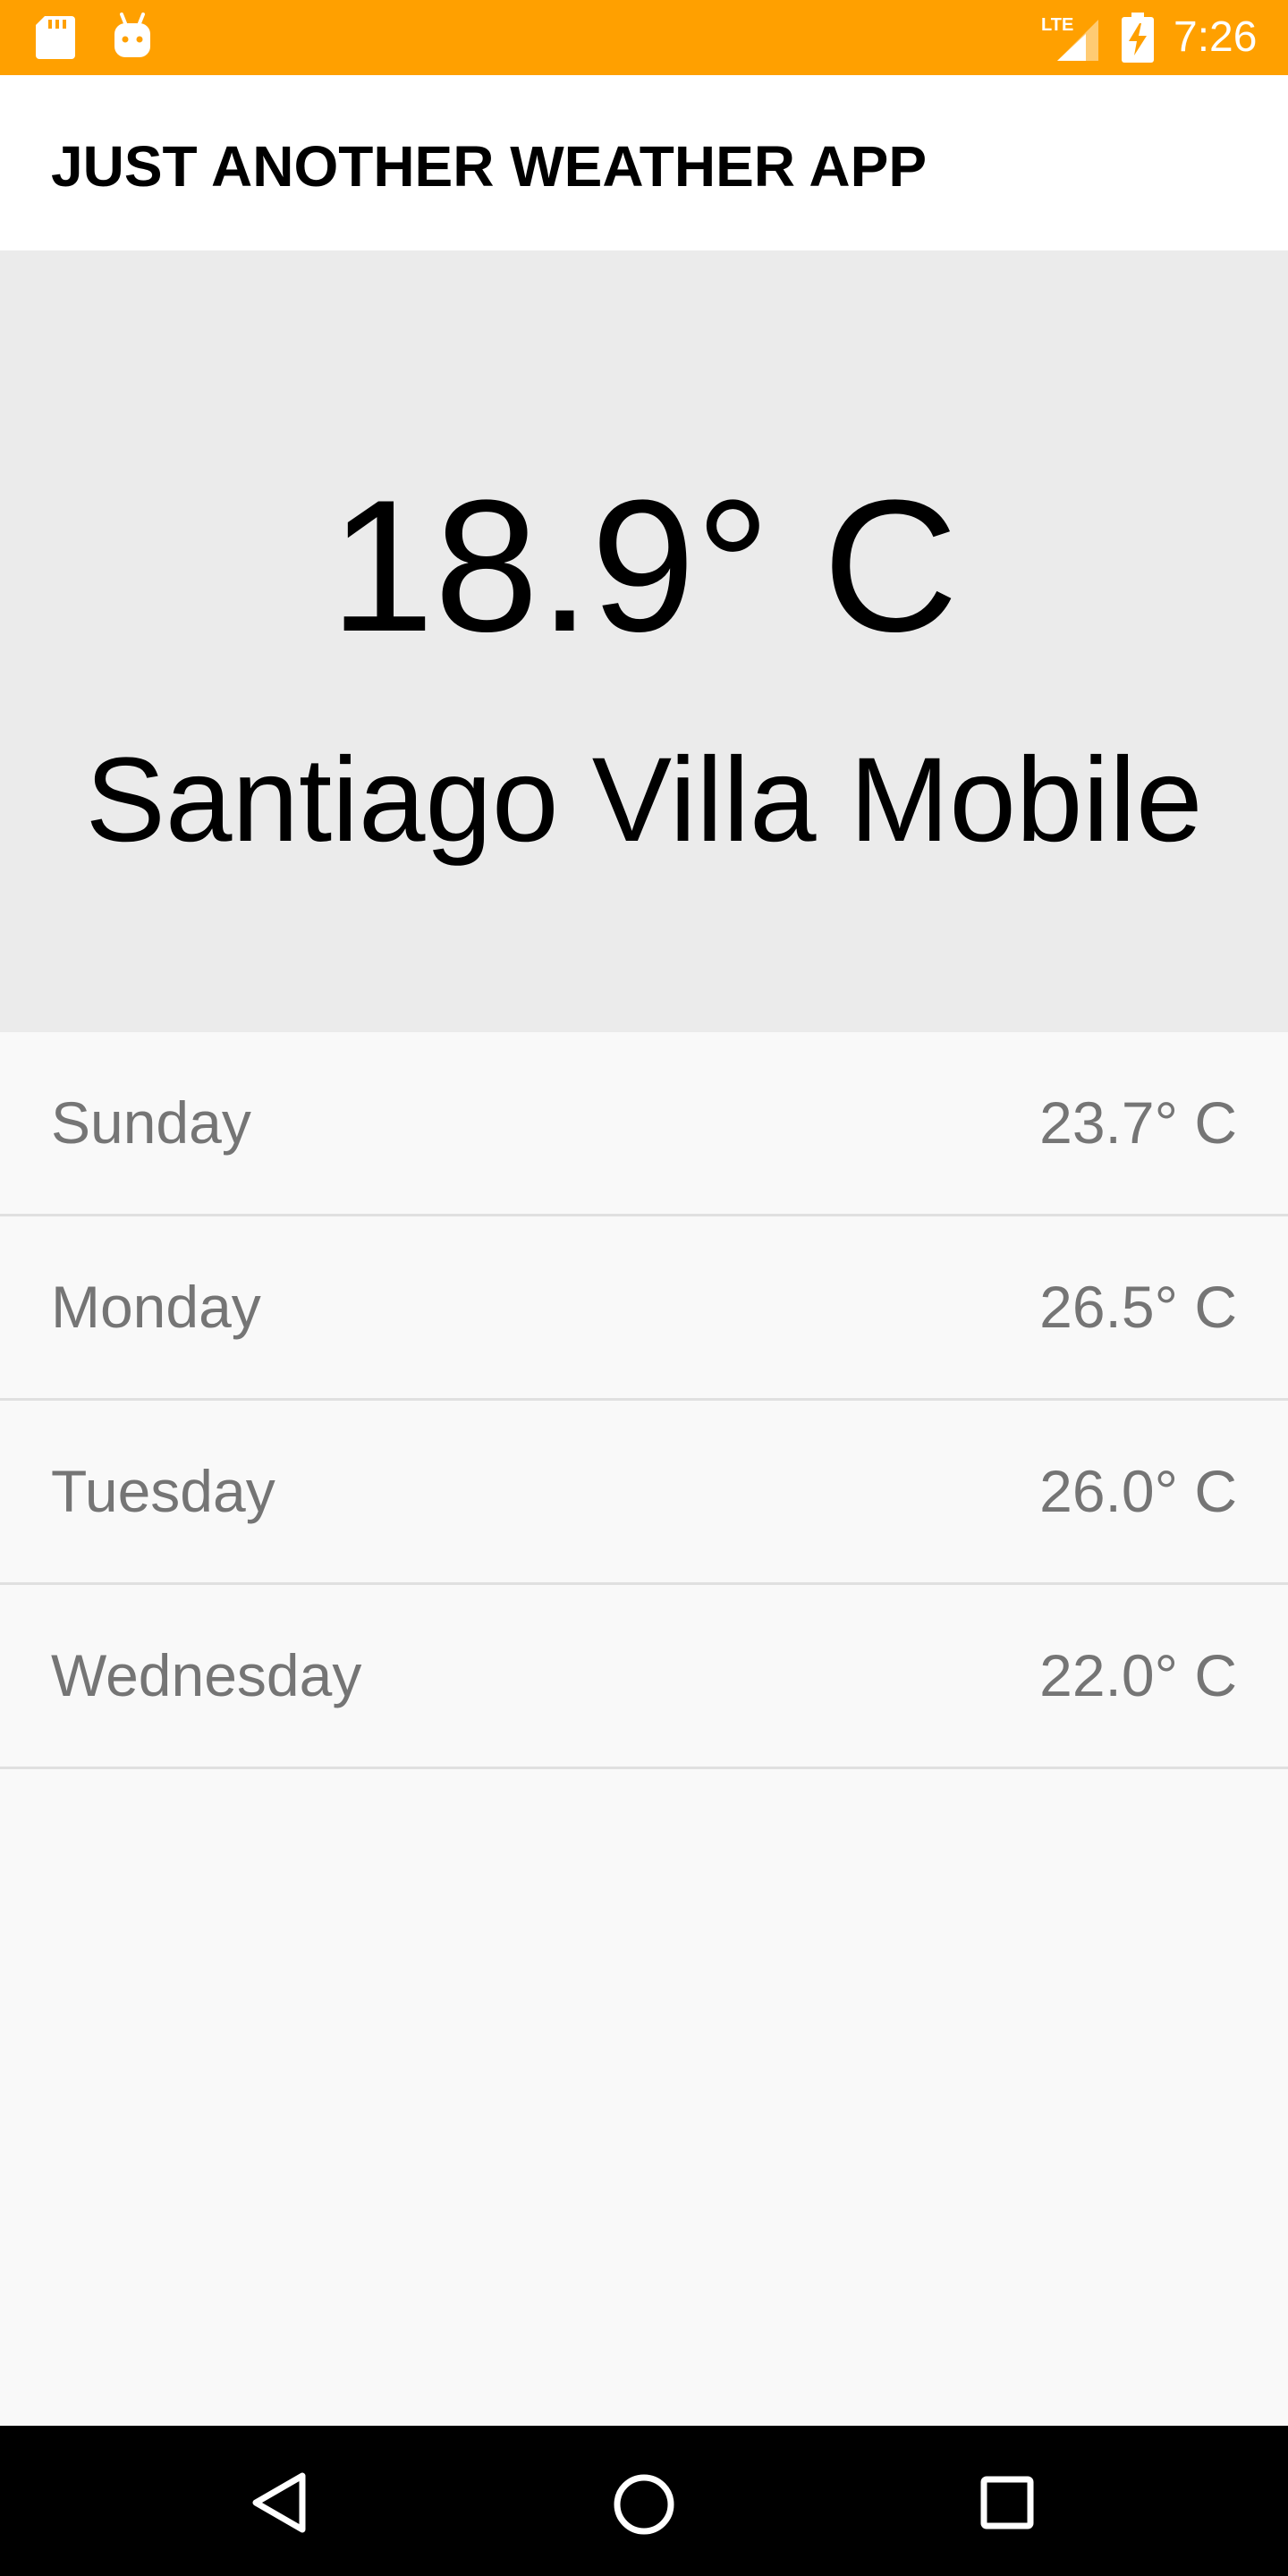 Image resolution: width=1288 pixels, height=2576 pixels. What do you see at coordinates (1138, 38) in the screenshot?
I see `battery-charging-icon` at bounding box center [1138, 38].